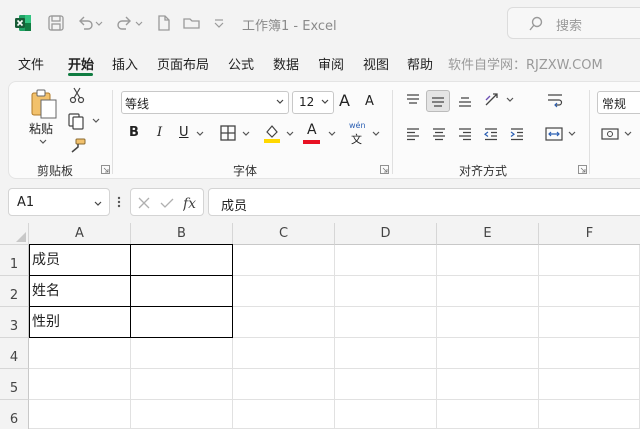 The image size is (640, 429). Describe the element at coordinates (628, 134) in the screenshot. I see `accounting-dropdown-icon` at that location.